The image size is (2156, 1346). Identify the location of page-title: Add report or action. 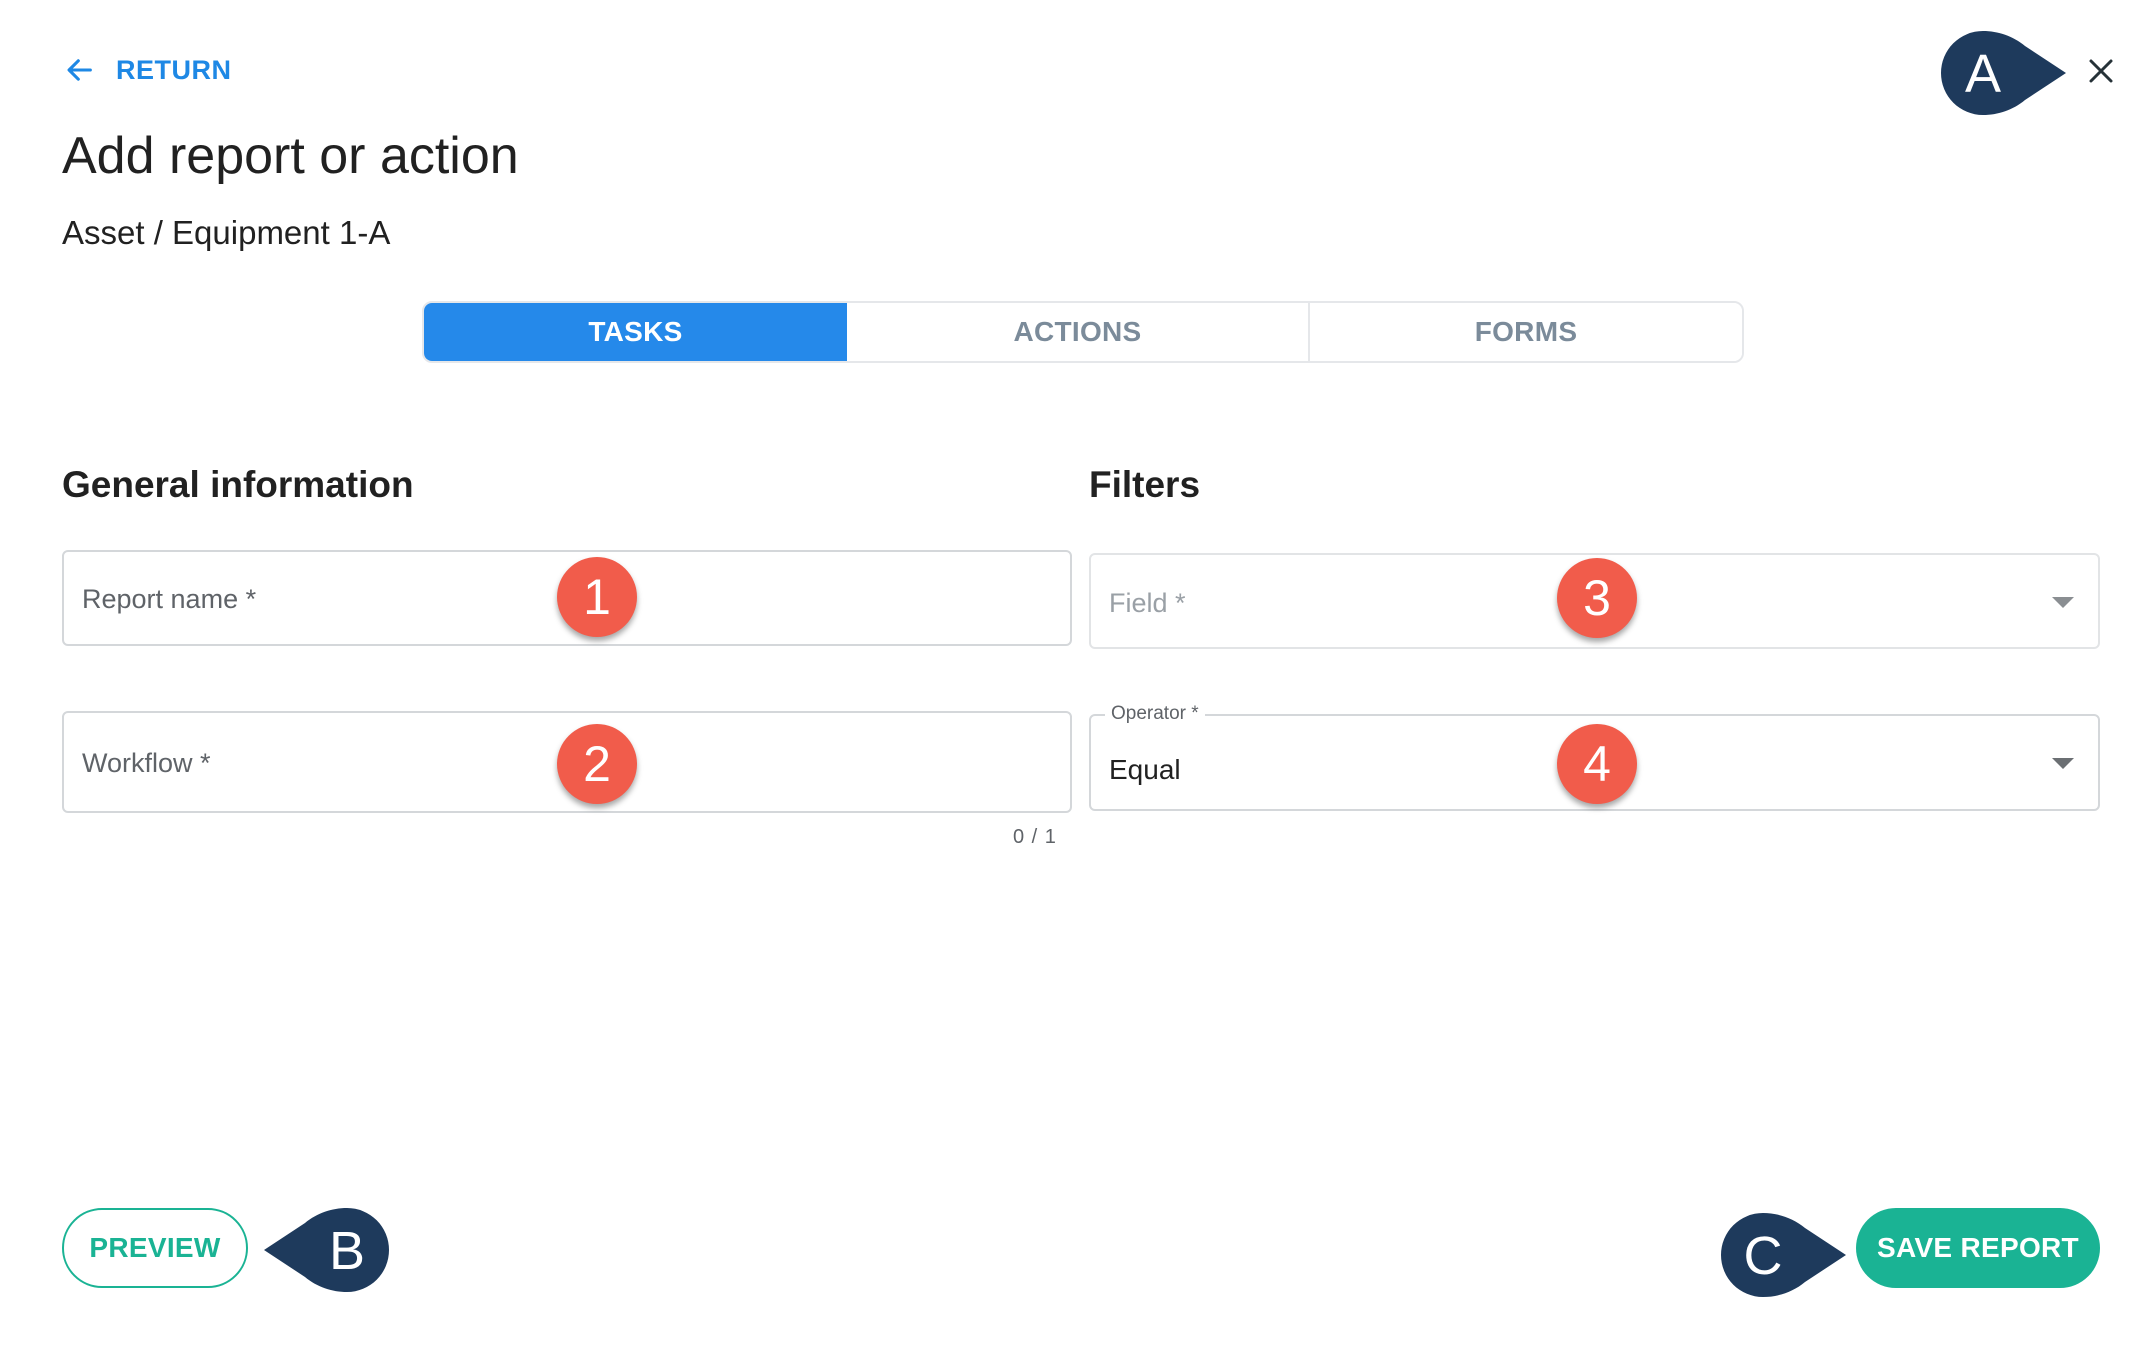
(290, 156).